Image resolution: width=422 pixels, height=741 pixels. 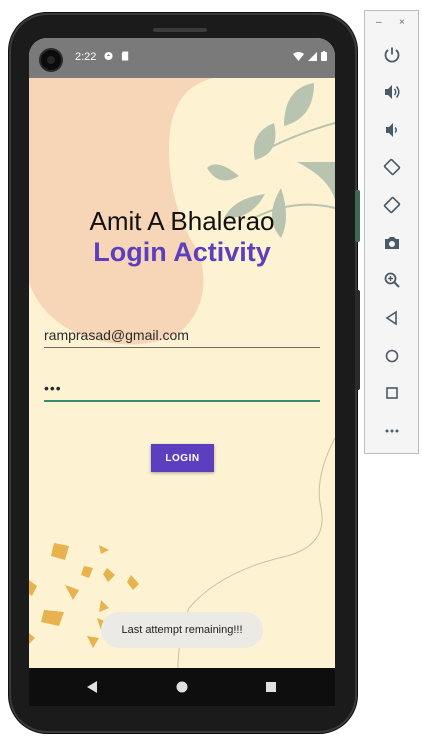 I want to click on status-right-icons, so click(x=310, y=56).